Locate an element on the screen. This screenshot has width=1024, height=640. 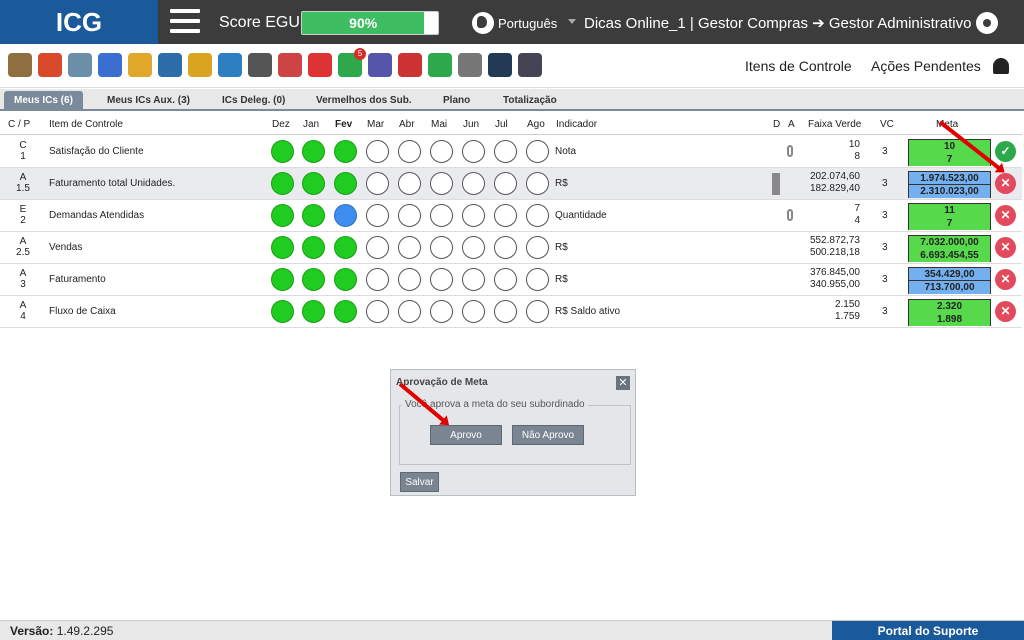
calendar-icon is located at coordinates (230, 65).